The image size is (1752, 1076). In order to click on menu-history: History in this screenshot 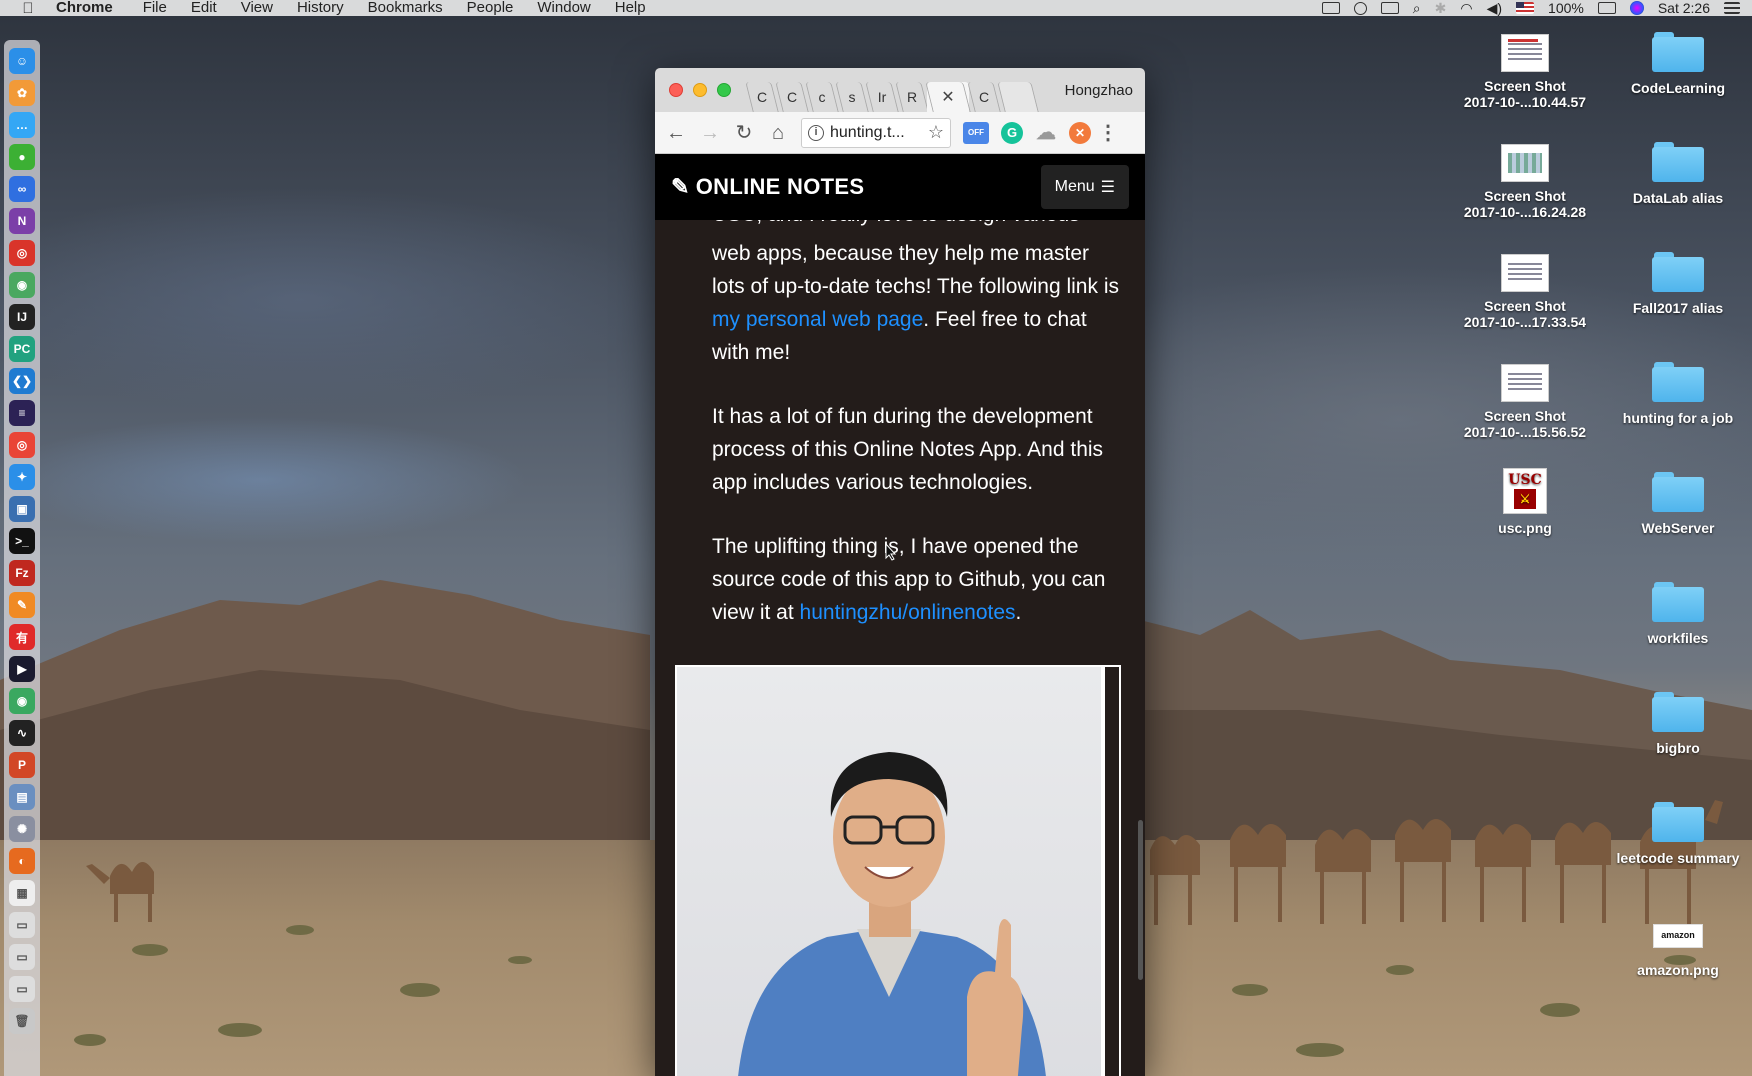, I will do `click(320, 8)`.